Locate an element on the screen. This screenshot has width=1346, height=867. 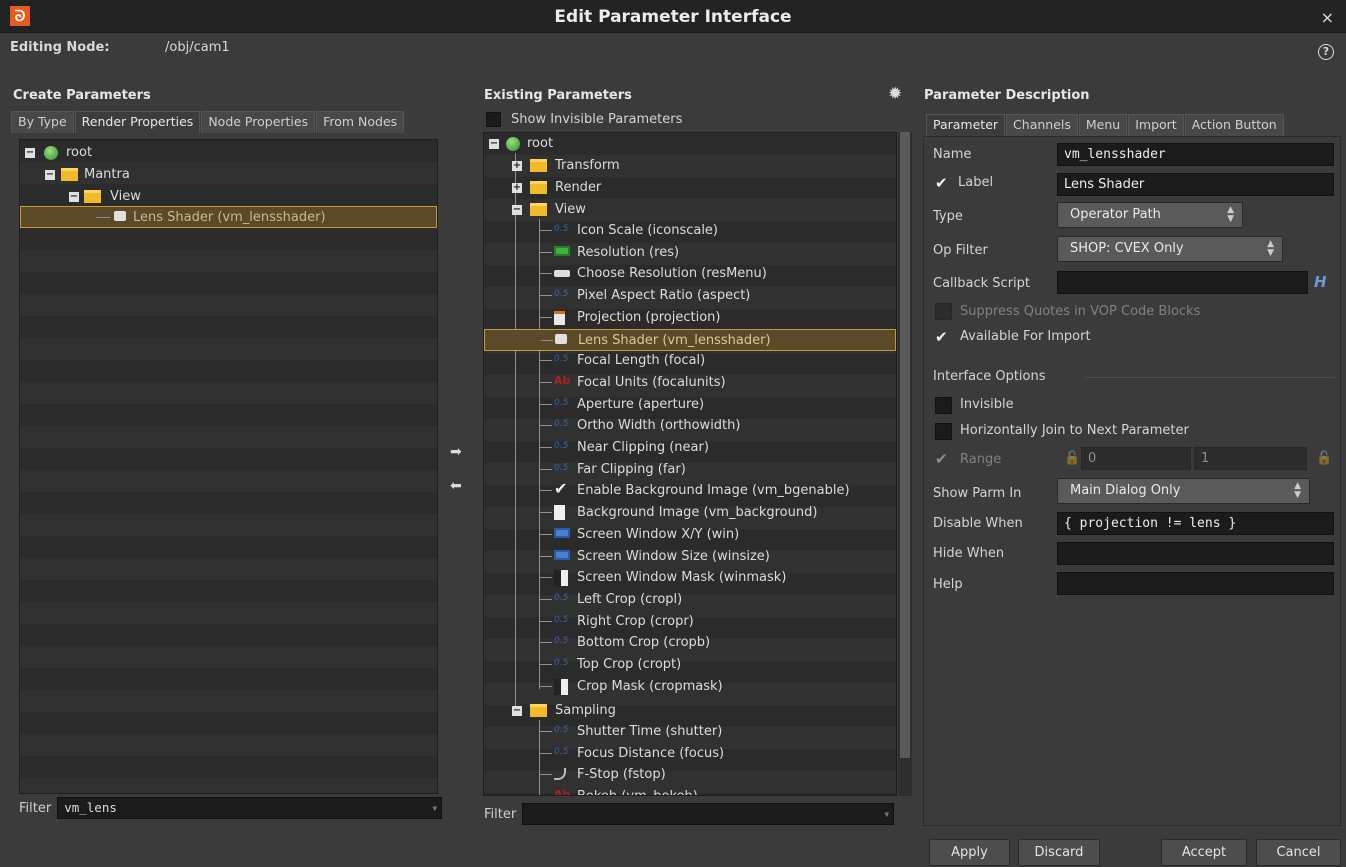
tab-menu: Menu is located at coordinates (1103, 125).